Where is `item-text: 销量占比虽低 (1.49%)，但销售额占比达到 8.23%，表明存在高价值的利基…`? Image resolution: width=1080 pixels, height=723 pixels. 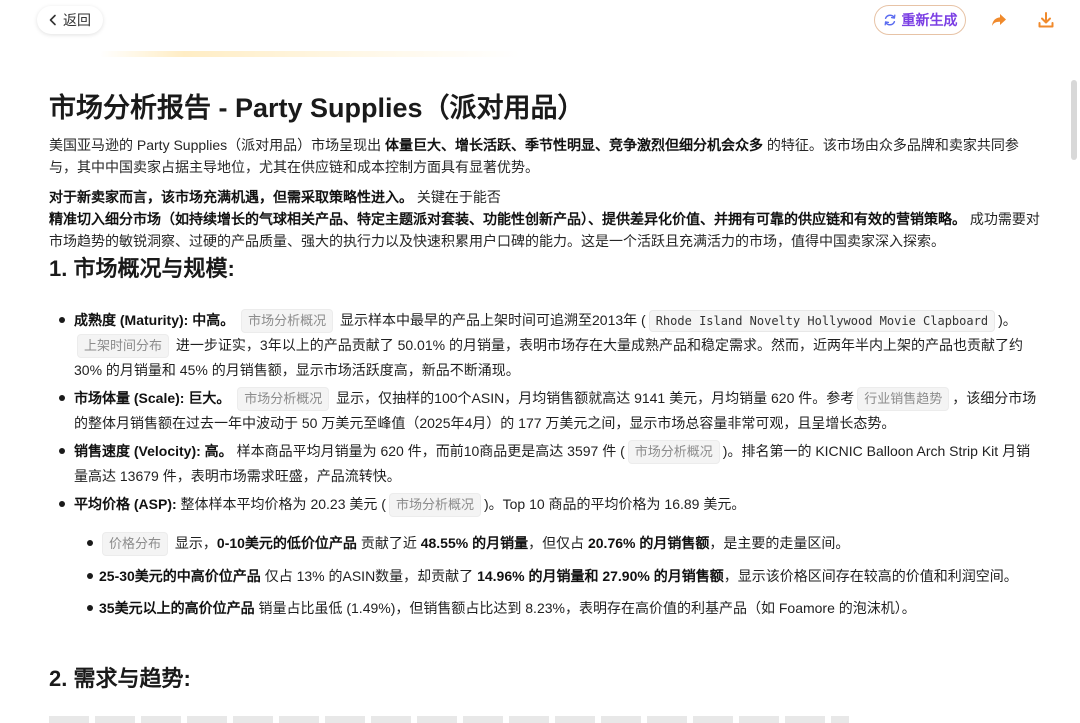
item-text: 销量占比虽低 (1.49%)，但销售额占比达到 8.23%，表明存在高价值的利基… is located at coordinates (585, 608).